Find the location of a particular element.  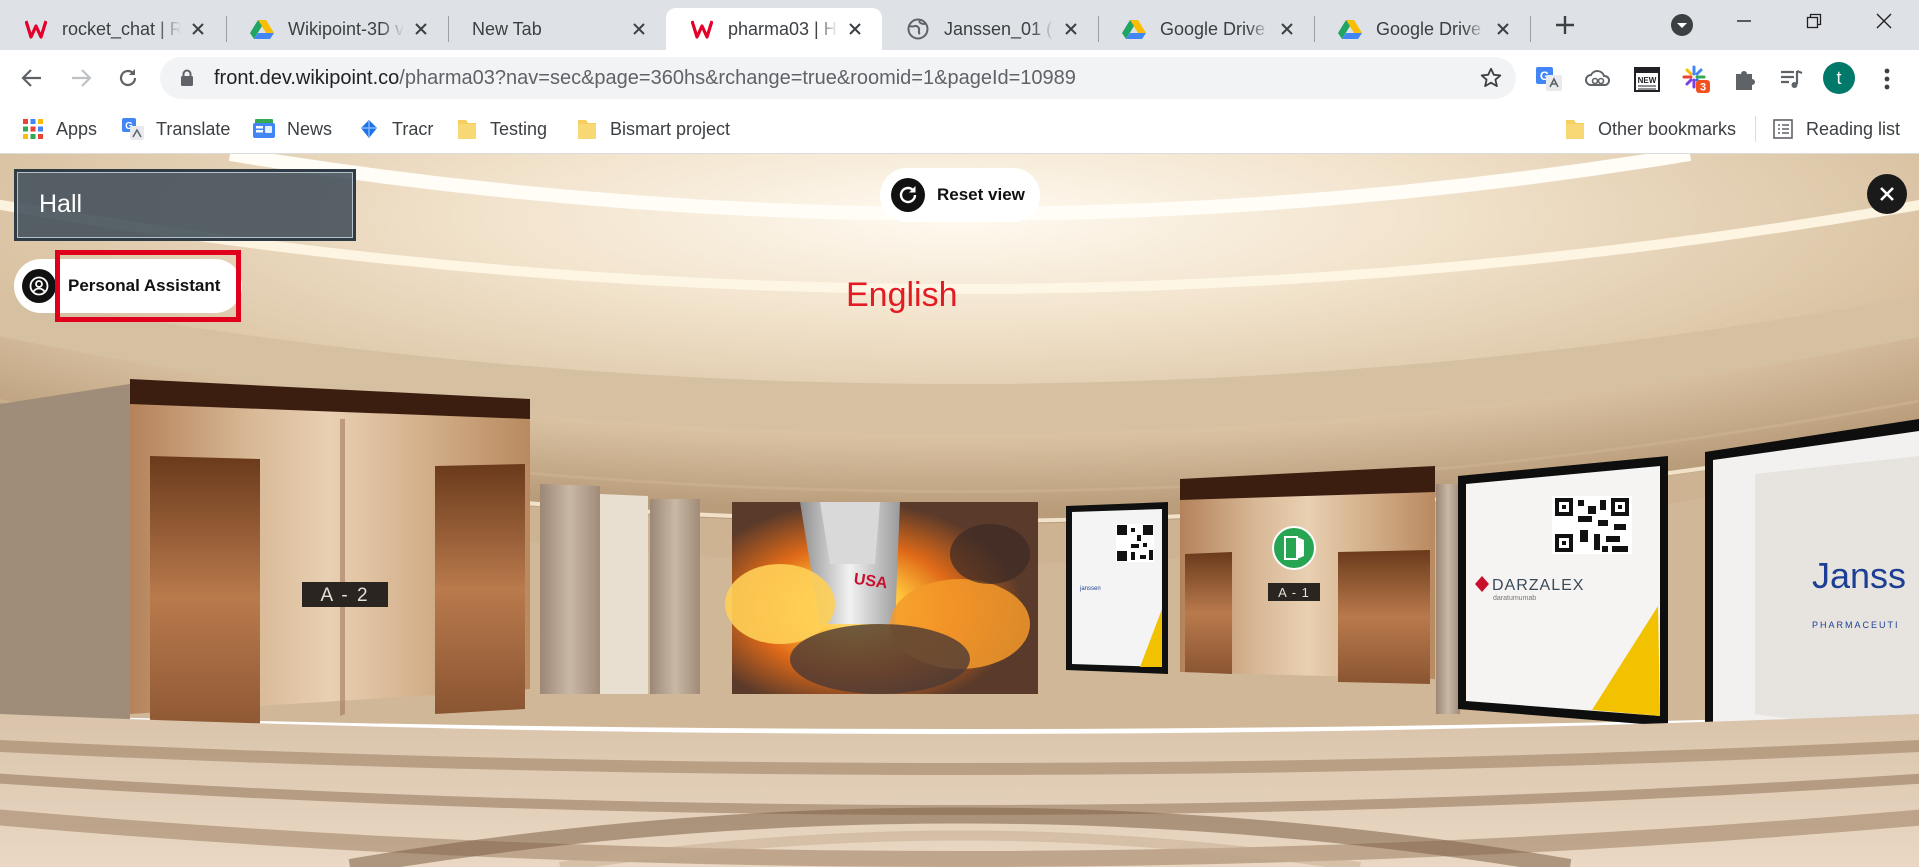

qr-code-small is located at coordinates (1135, 543).